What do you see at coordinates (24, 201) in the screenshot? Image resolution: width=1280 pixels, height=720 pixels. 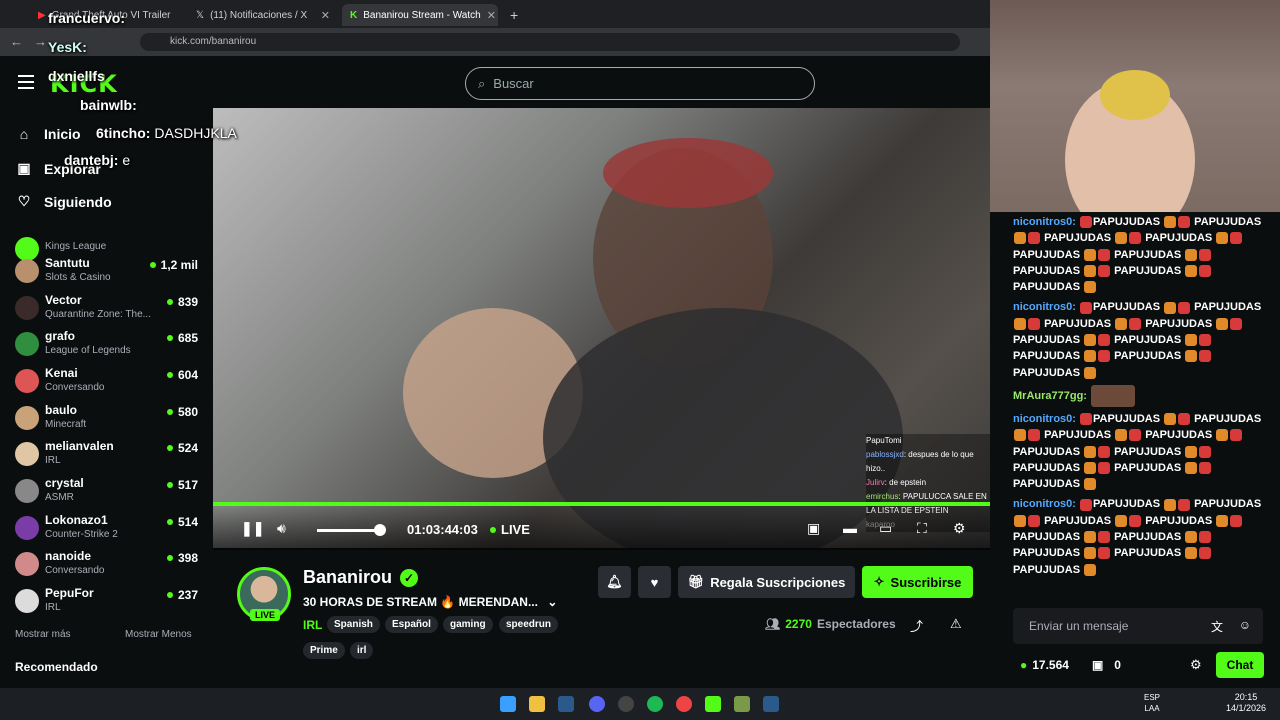 I see `heart-icon: ♡` at bounding box center [24, 201].